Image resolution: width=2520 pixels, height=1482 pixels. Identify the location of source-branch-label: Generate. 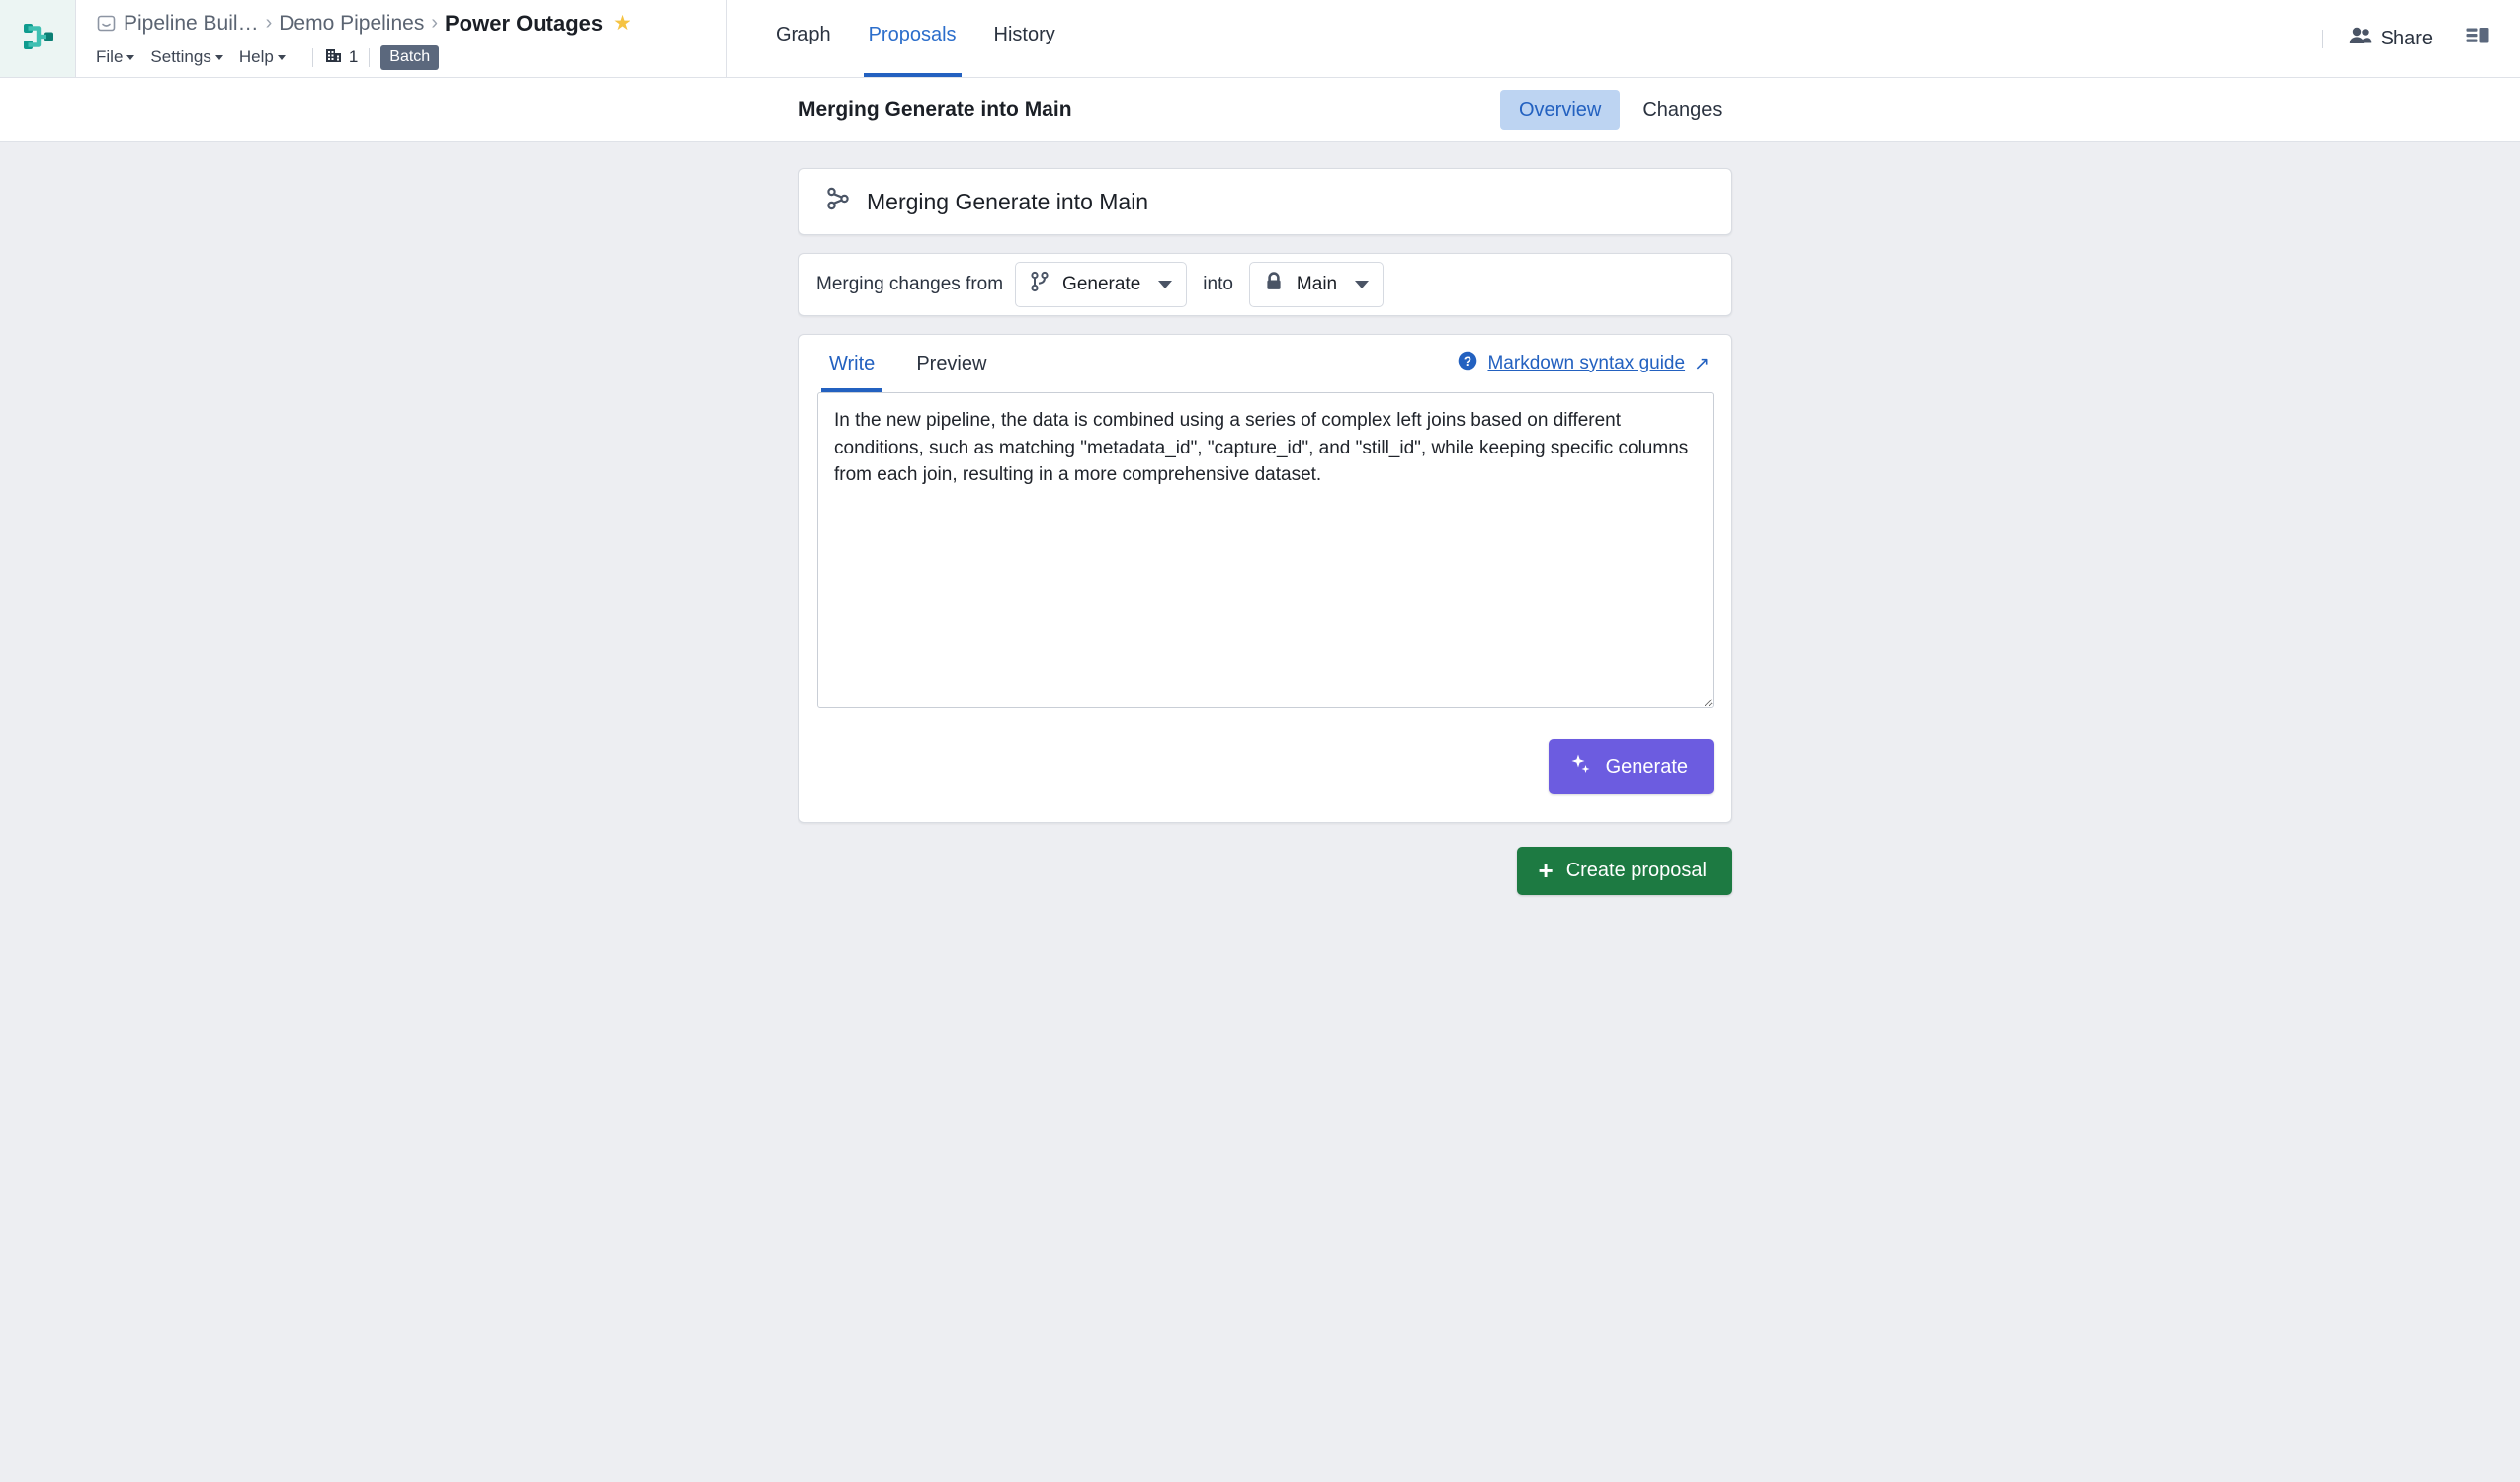
(1101, 284).